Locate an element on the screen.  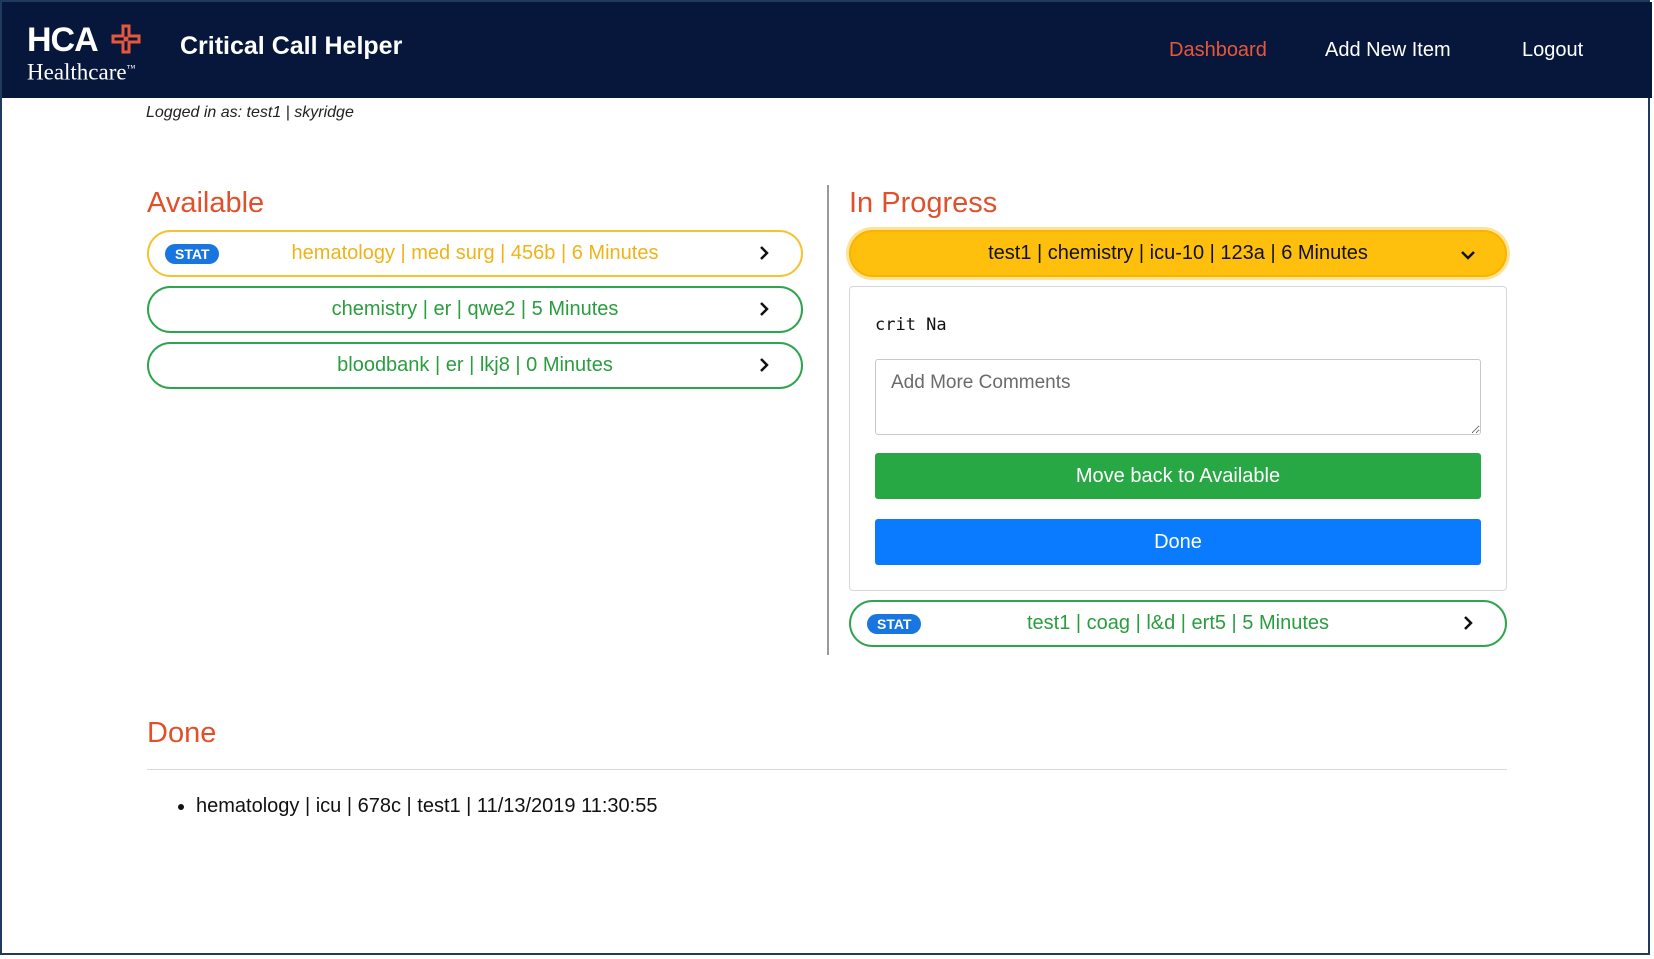
in-progress-detail-panel: crit Na Move back to Available Done is located at coordinates (1178, 438).